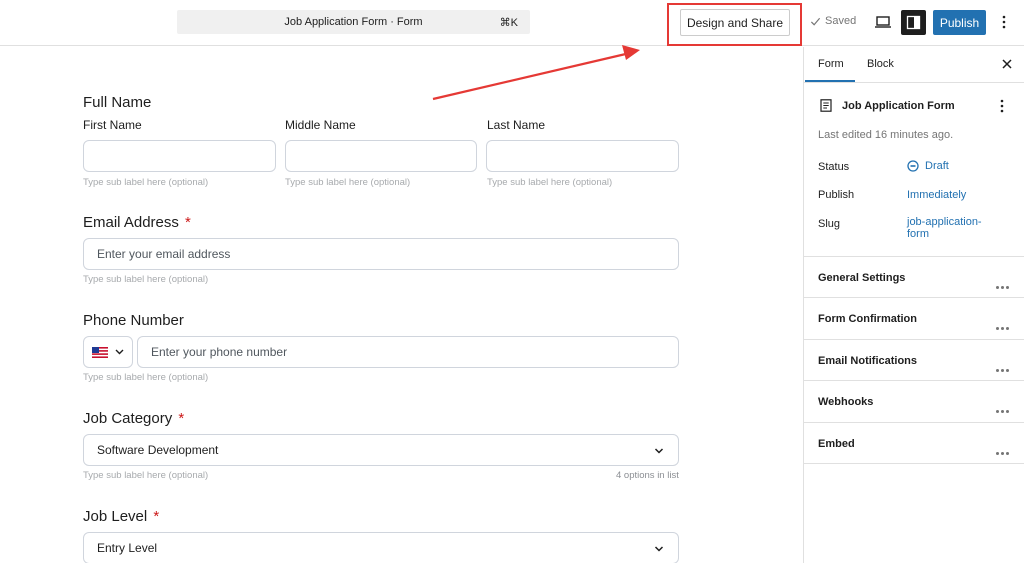  What do you see at coordinates (158, 450) in the screenshot?
I see `job-category-selected: Software Development` at bounding box center [158, 450].